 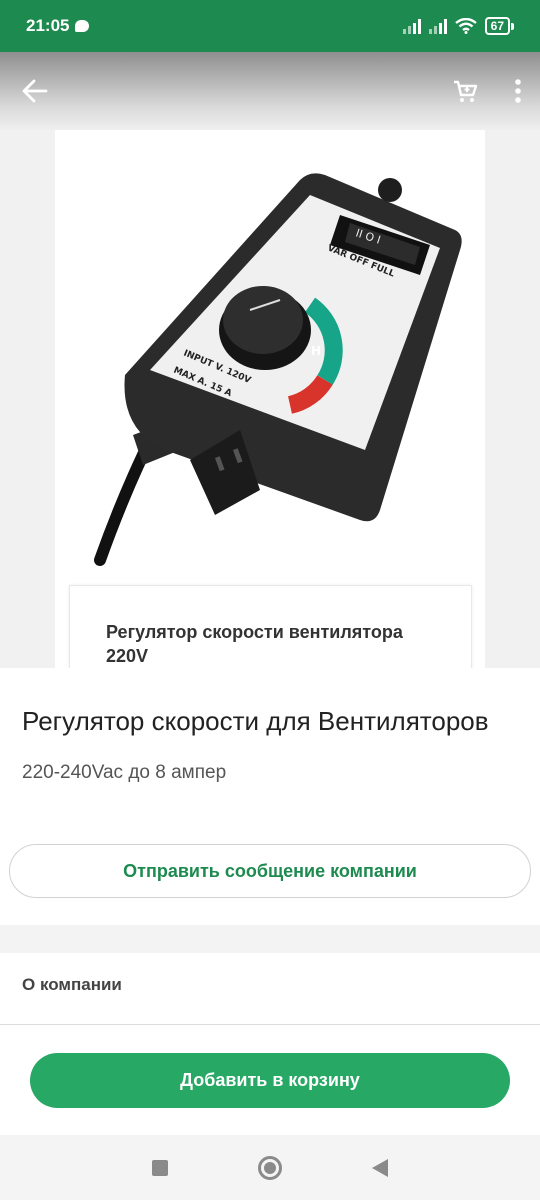 What do you see at coordinates (270, 871) in the screenshot?
I see `send-message-button: Отправить сообщение компании` at bounding box center [270, 871].